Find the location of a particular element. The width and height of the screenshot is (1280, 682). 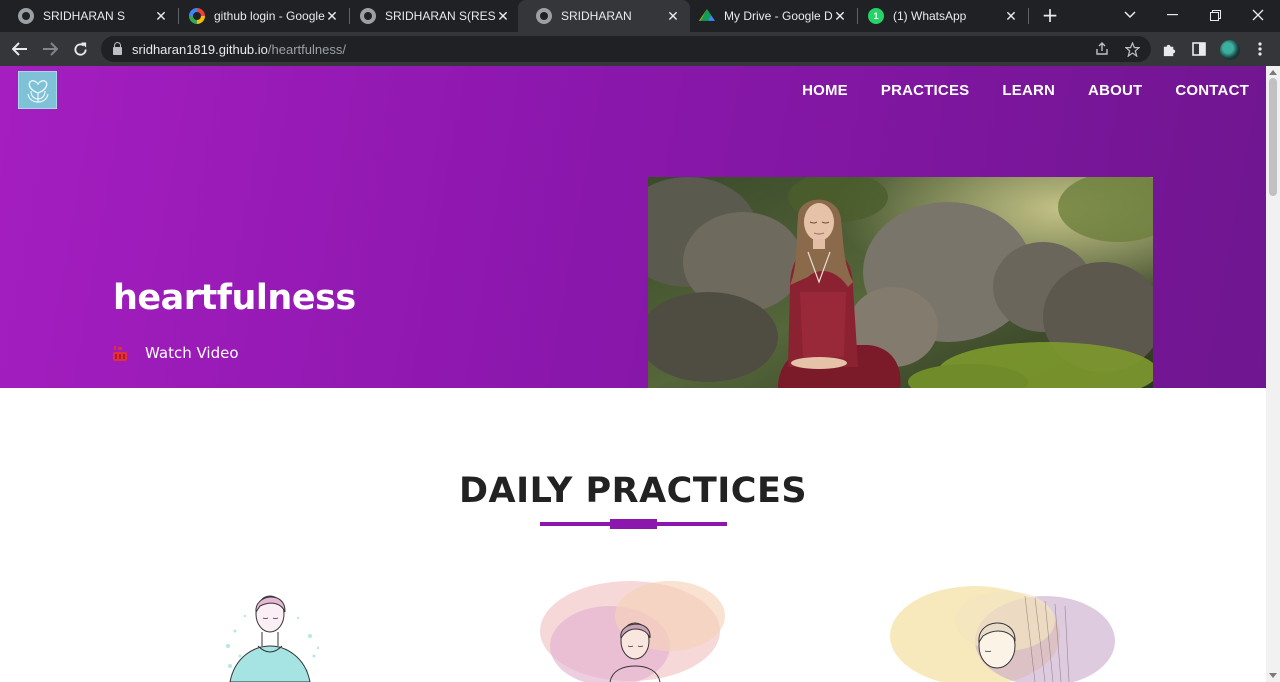

browser-toolbar: sridharan1819.github.io/heartfulness/ is located at coordinates (640, 49).